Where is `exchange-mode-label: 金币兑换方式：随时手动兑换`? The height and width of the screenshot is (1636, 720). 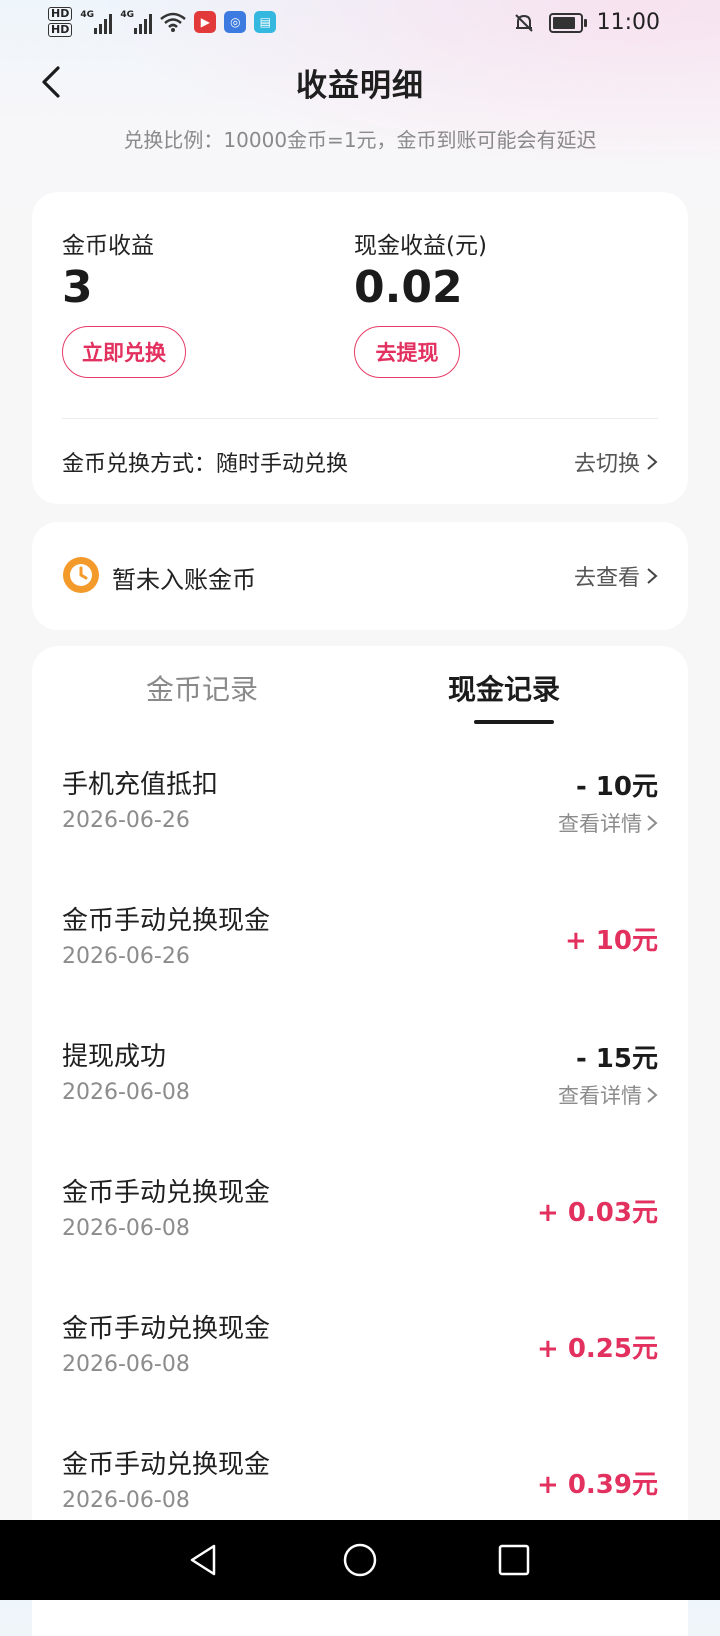
exchange-mode-label: 金币兑换方式：随时手动兑换 is located at coordinates (205, 464).